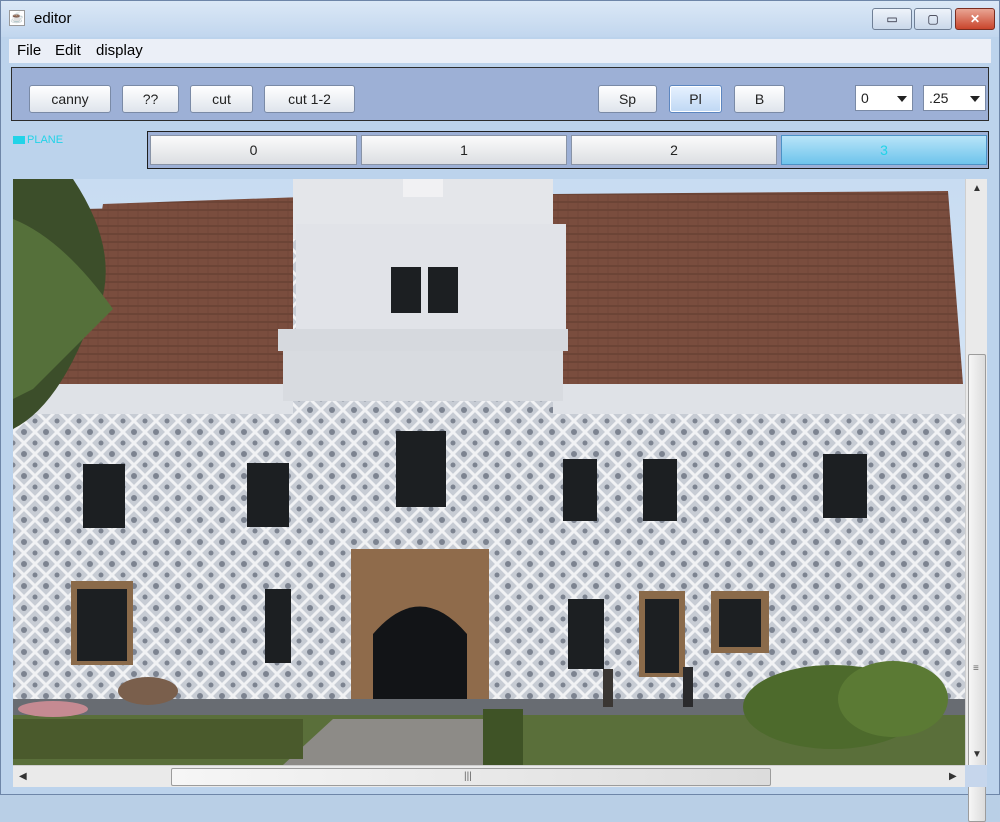  I want to click on plane-color-swatch, so click(19, 140).